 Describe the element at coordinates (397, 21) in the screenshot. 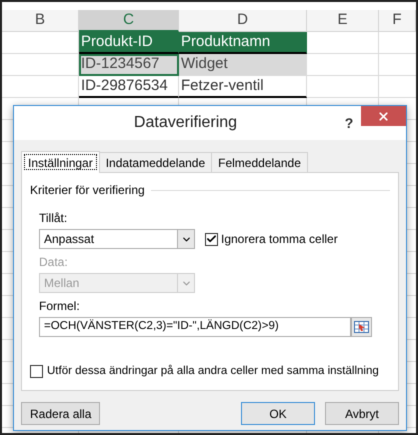

I see `column-header: F` at that location.